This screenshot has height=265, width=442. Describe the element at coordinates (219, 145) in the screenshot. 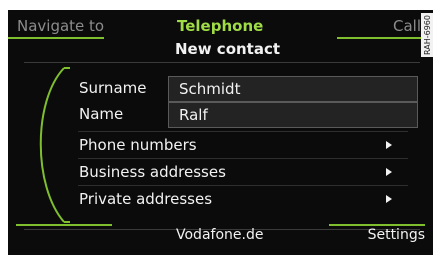

I see `menu-item-phone-numbers: Phone numbers` at that location.